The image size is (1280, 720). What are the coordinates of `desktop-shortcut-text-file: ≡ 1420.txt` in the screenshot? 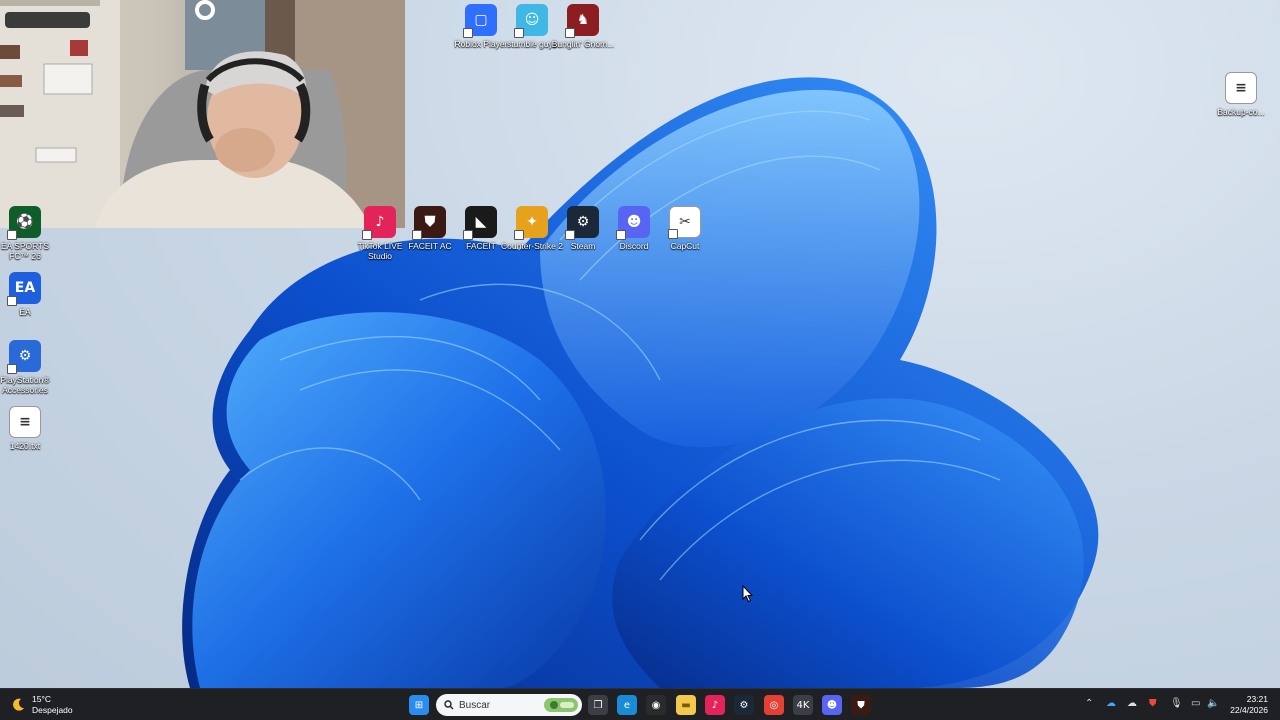 It's located at (26, 428).